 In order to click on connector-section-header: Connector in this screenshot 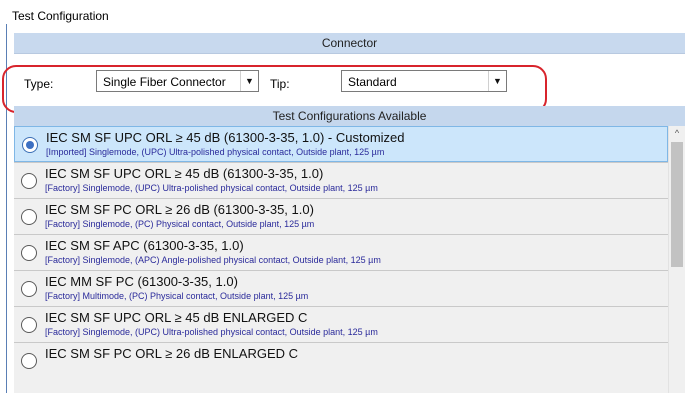, I will do `click(349, 43)`.